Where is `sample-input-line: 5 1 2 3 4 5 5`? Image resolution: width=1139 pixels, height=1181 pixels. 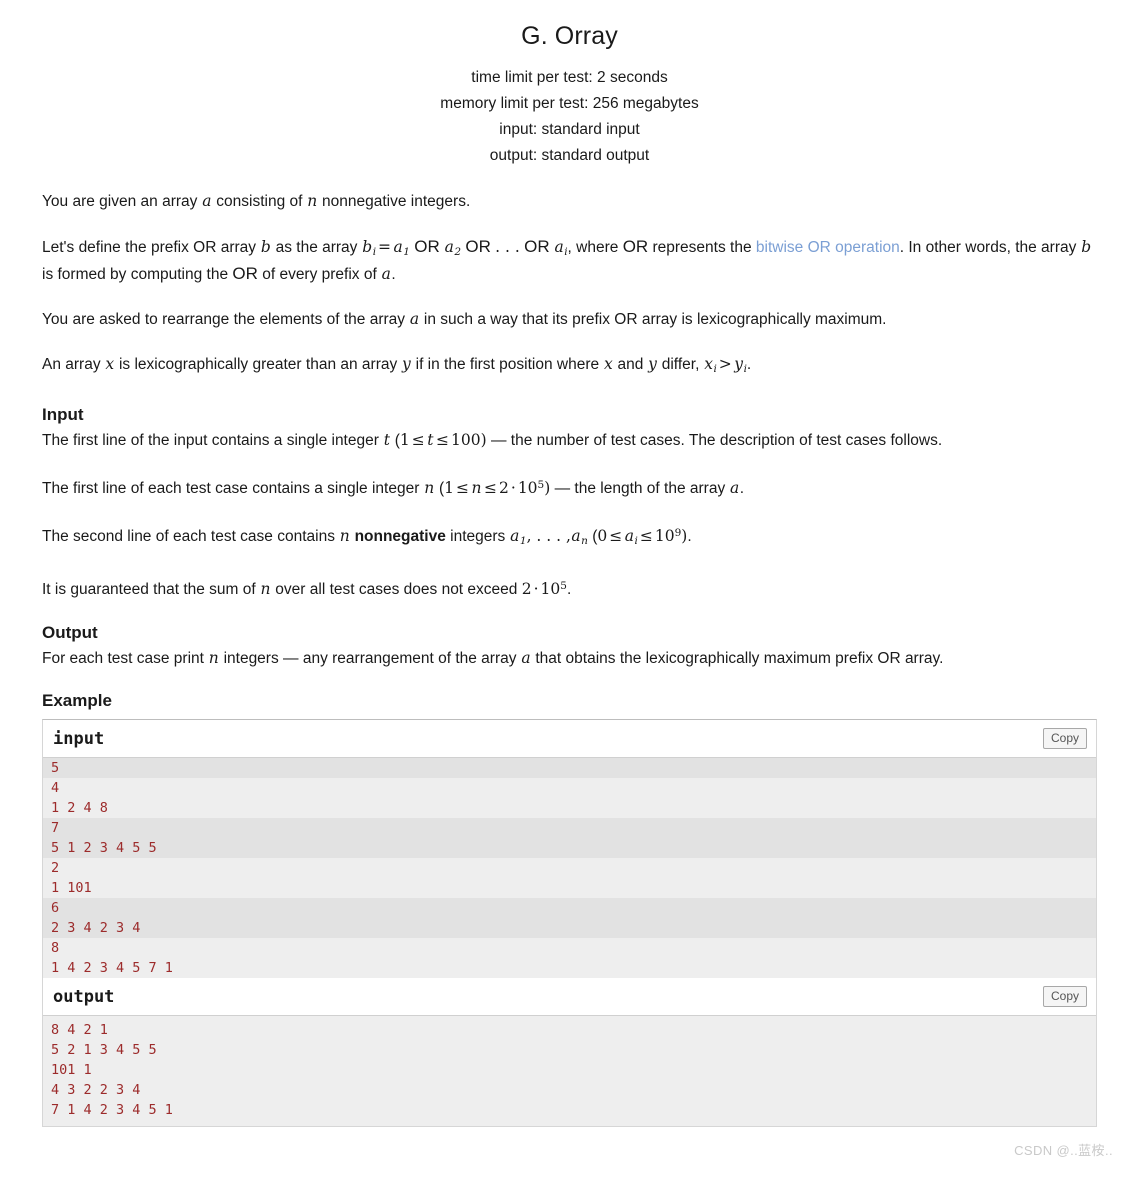
sample-input-line: 5 1 2 3 4 5 5 is located at coordinates (569, 847).